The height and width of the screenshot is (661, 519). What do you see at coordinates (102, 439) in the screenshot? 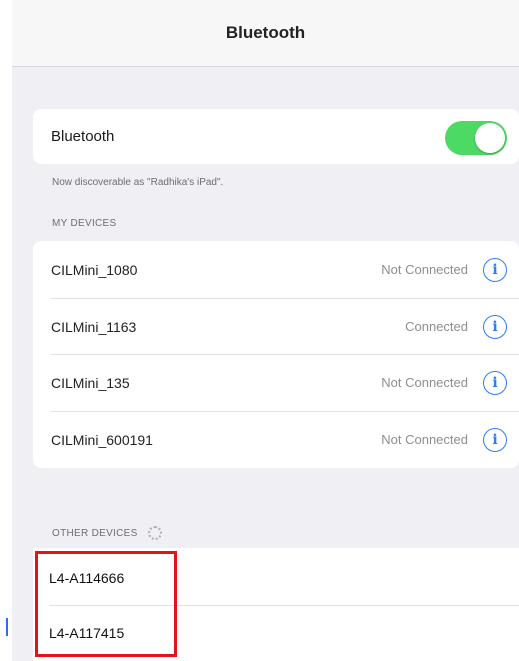
I see `device-name: CILMini_600191` at bounding box center [102, 439].